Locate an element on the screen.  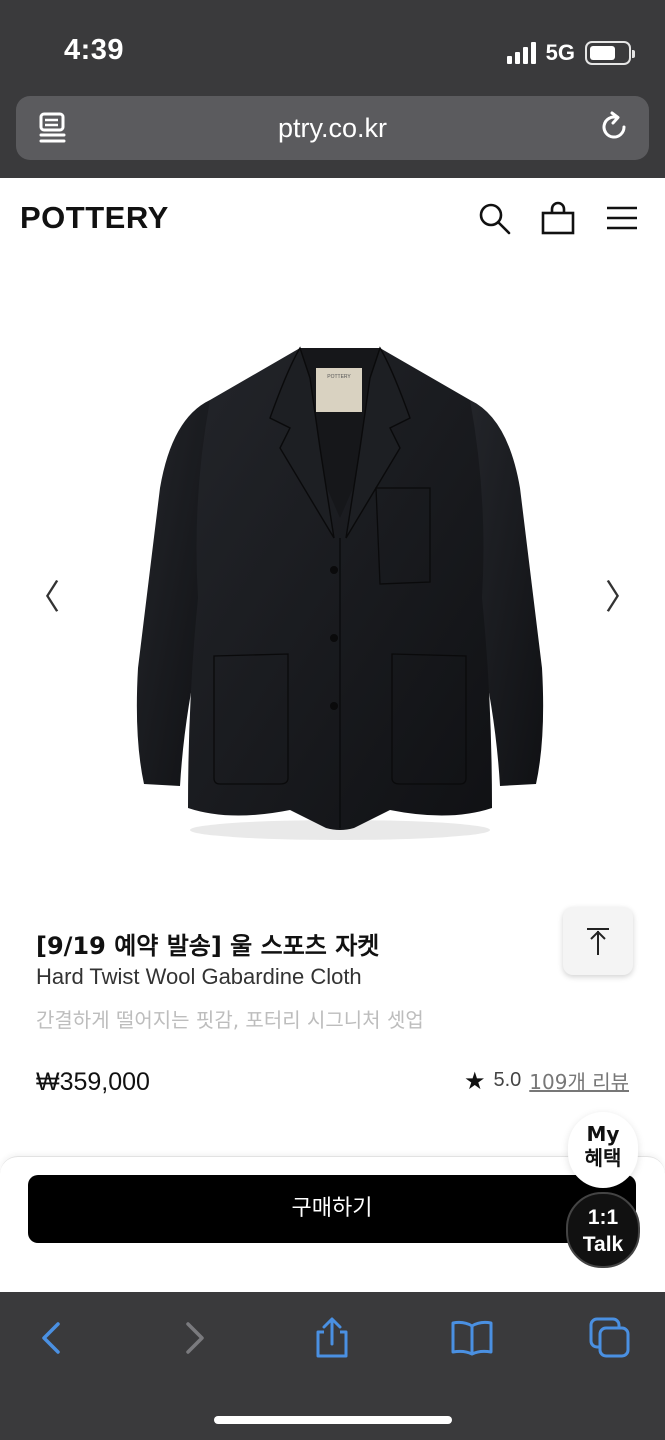
bookmarks-icon is located at coordinates (472, 1338).